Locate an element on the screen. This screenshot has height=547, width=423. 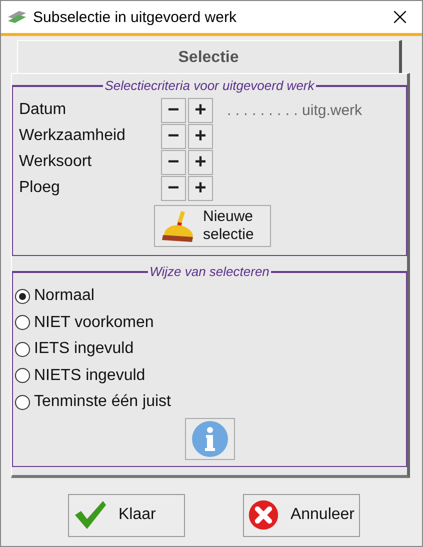
radio-option: Tenminste één juist is located at coordinates (207, 402).